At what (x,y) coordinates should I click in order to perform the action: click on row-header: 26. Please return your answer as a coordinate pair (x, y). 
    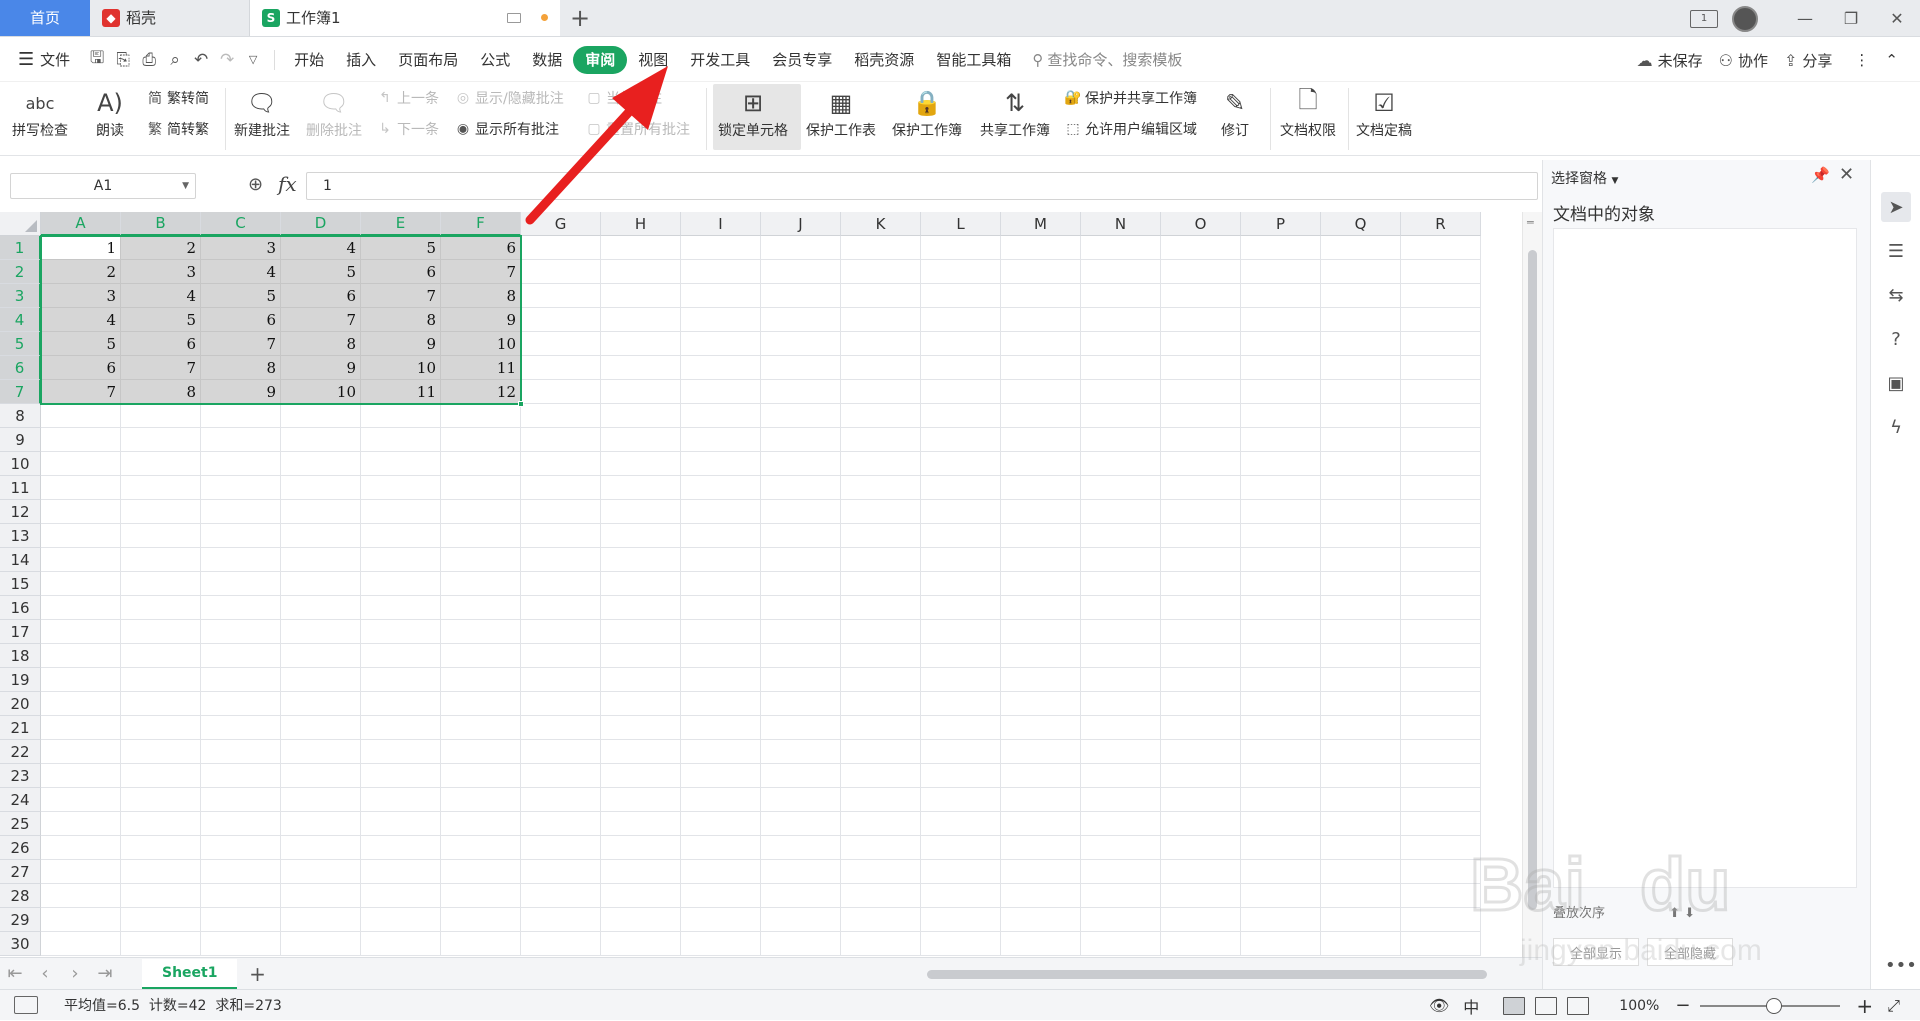
    Looking at the image, I should click on (20, 848).